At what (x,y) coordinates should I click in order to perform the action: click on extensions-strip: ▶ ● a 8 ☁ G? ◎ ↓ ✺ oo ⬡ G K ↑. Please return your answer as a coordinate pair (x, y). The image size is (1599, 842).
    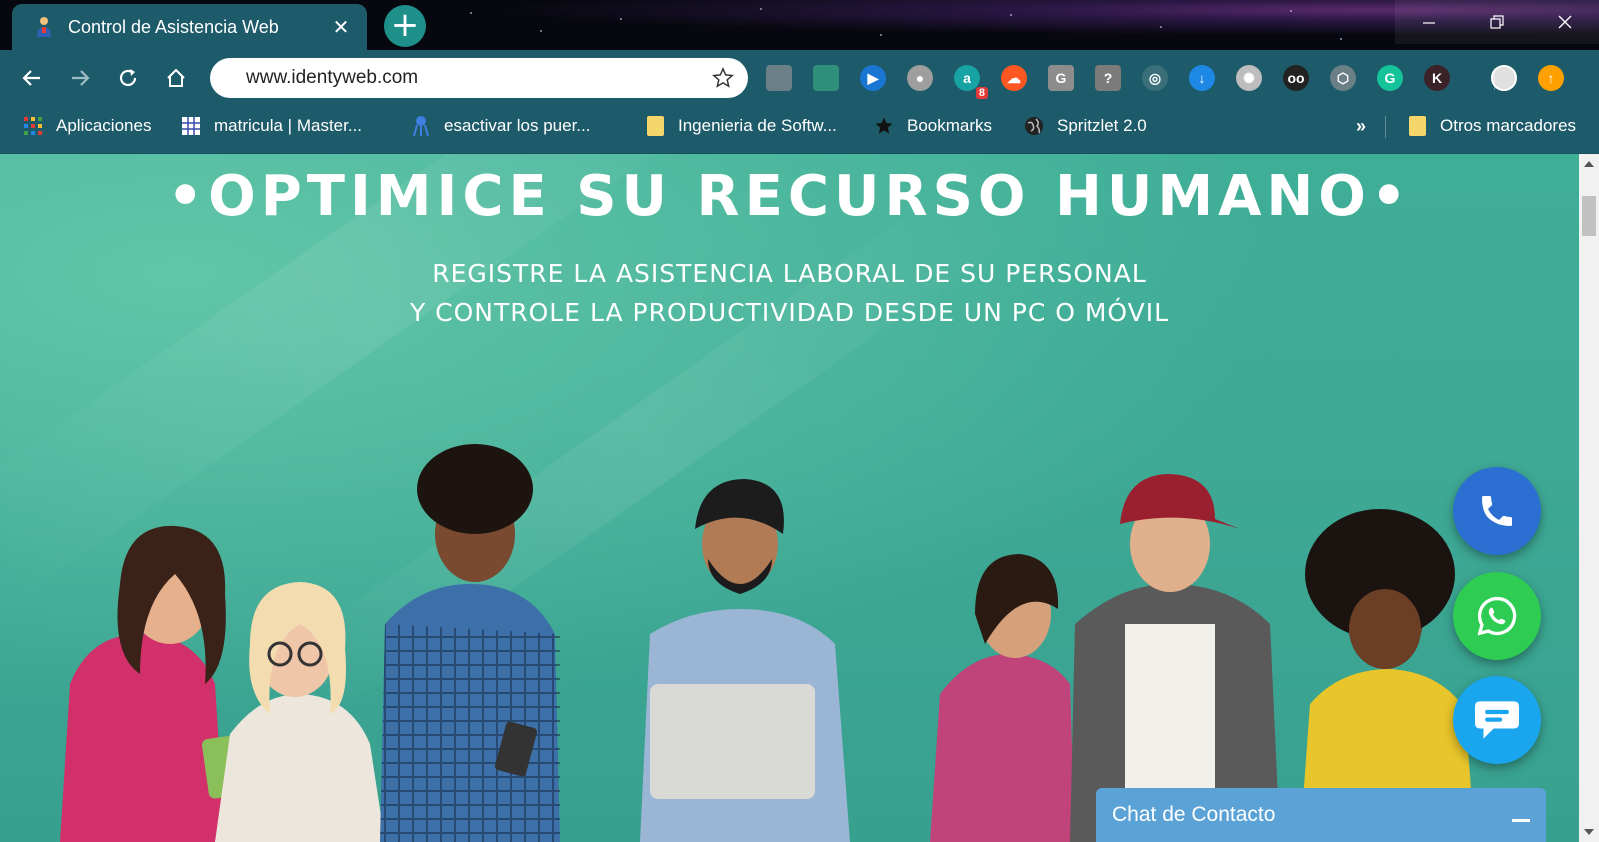
    Looking at the image, I should click on (1175, 80).